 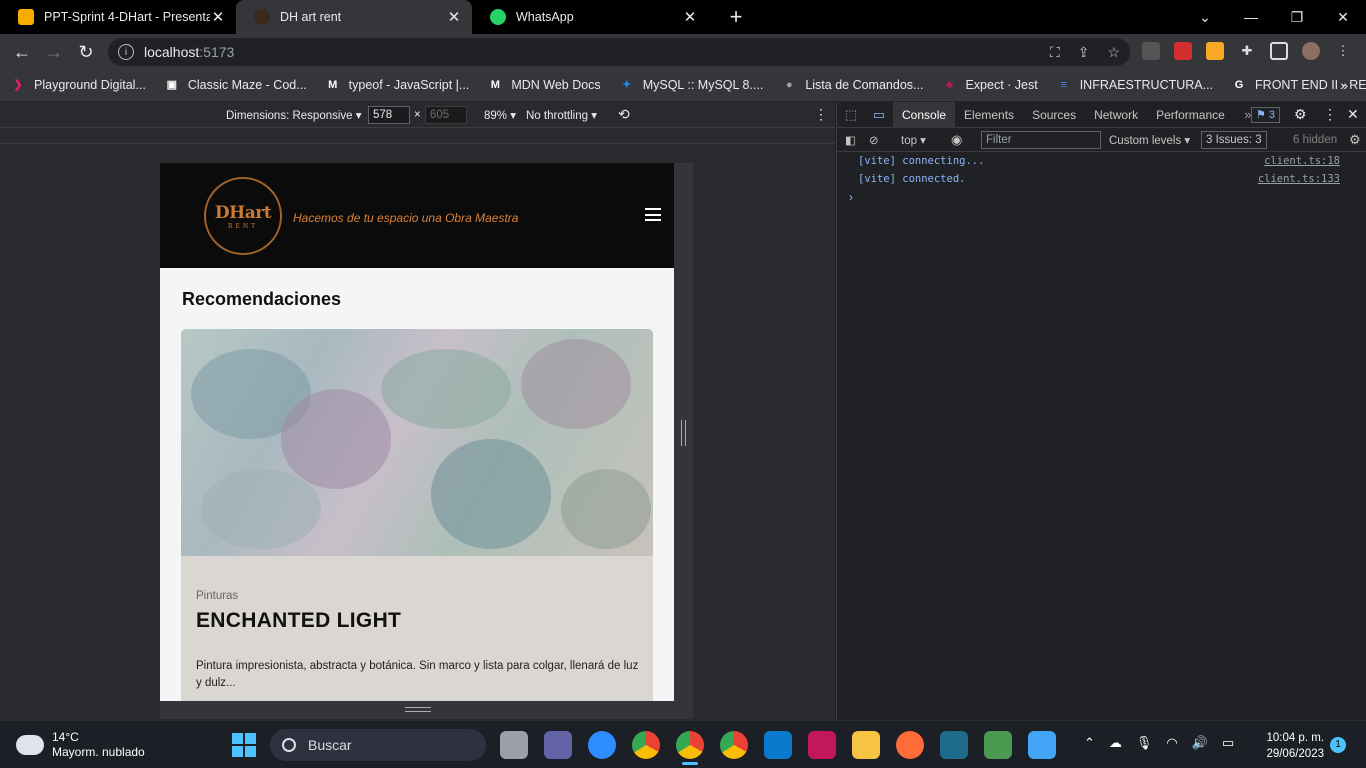 What do you see at coordinates (590, 17) in the screenshot?
I see `tab-whatsapp: WhatsApp ✕` at bounding box center [590, 17].